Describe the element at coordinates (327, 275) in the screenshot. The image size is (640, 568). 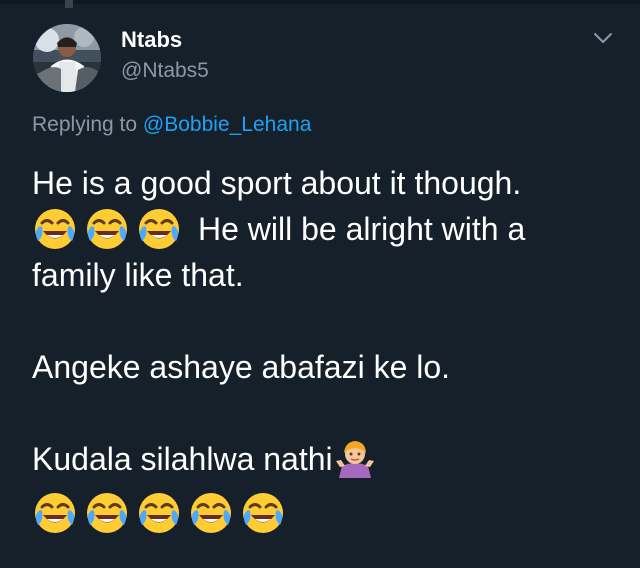
I see `tweet-line-3: family like that.` at that location.